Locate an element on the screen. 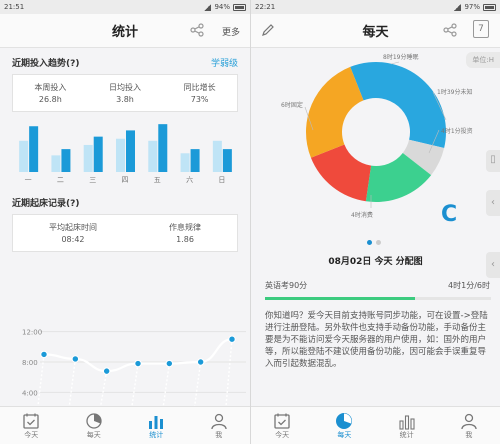 The height and width of the screenshot is (444, 500). stat-label: 本周投入 is located at coordinates (50, 87).